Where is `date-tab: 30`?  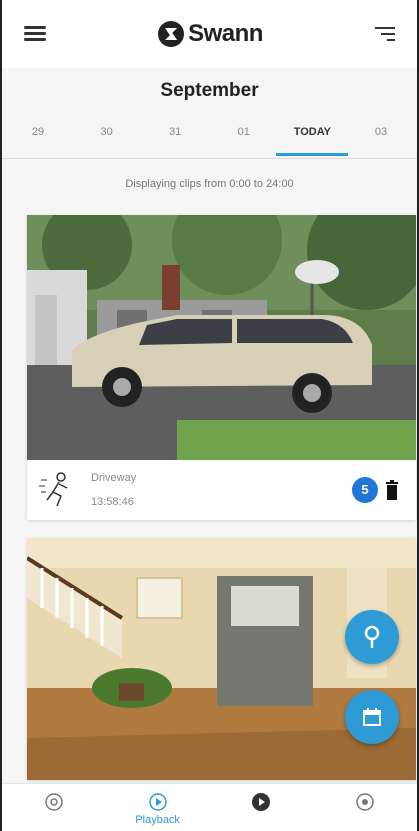
date-tab: 30 is located at coordinates (107, 136).